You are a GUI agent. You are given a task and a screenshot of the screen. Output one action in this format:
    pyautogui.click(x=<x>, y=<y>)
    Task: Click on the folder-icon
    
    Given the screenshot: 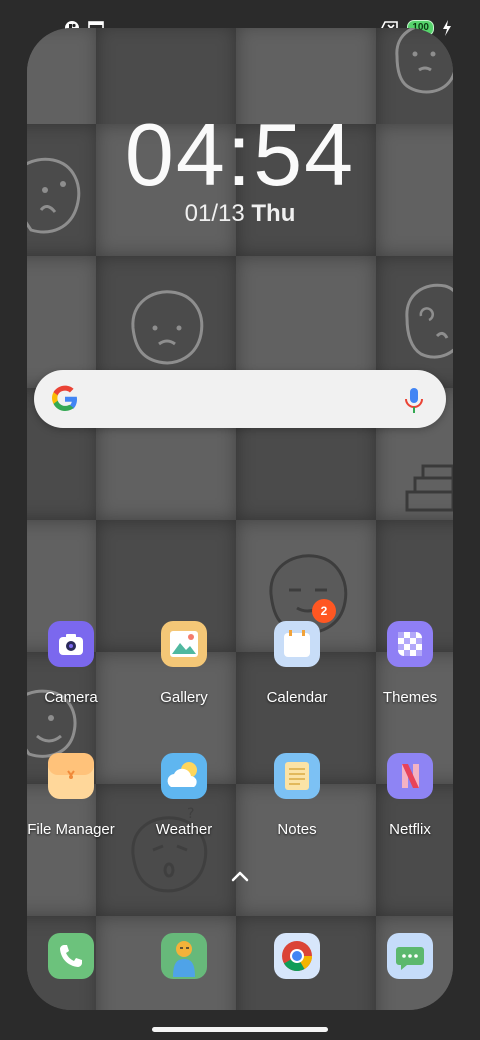 What is the action you would take?
    pyautogui.click(x=71, y=776)
    